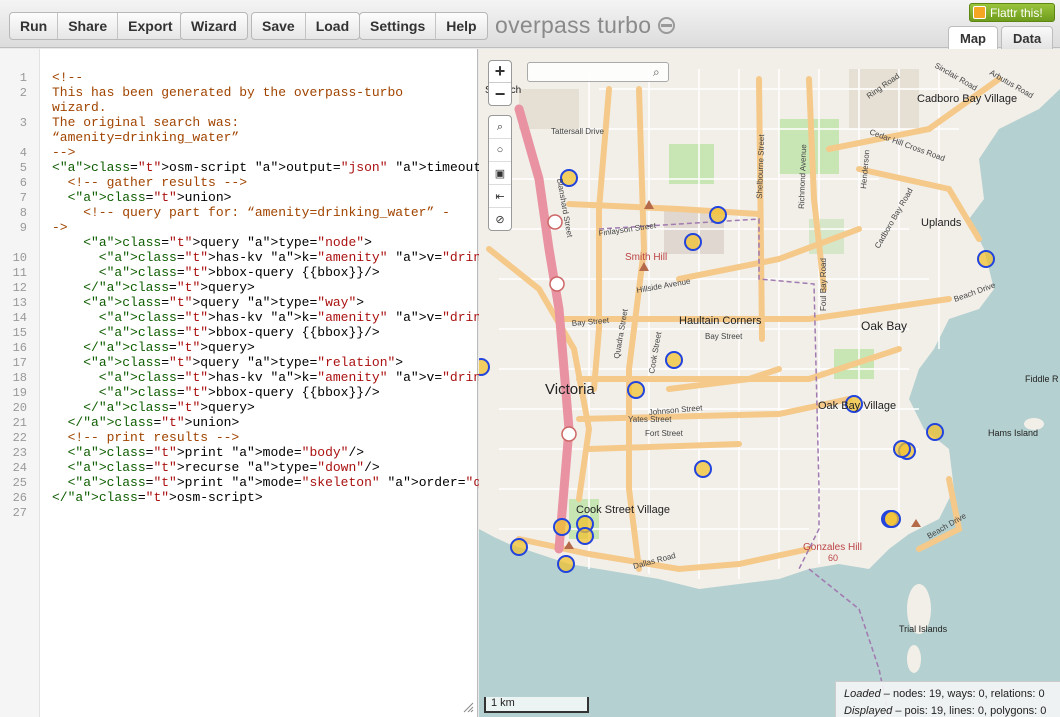  I want to click on line-number: 14, so click(19, 318).